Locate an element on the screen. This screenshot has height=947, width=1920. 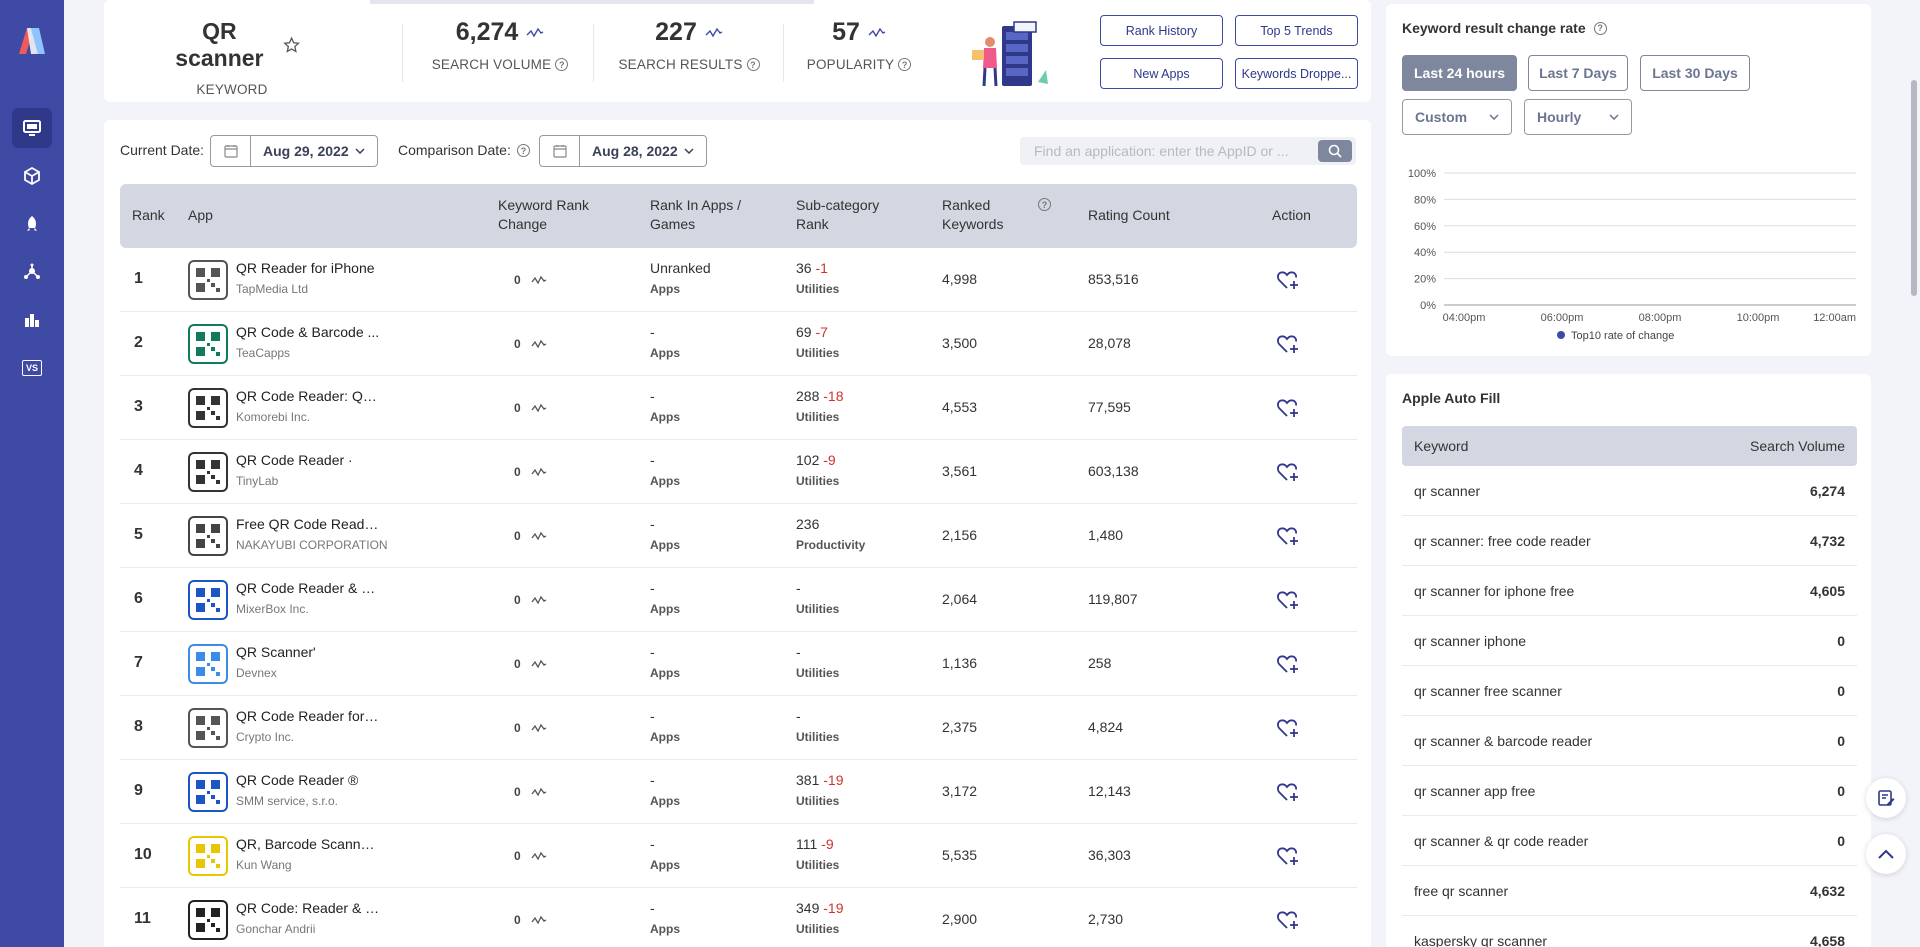
crypto-qr-reader-icon is located at coordinates (208, 728).